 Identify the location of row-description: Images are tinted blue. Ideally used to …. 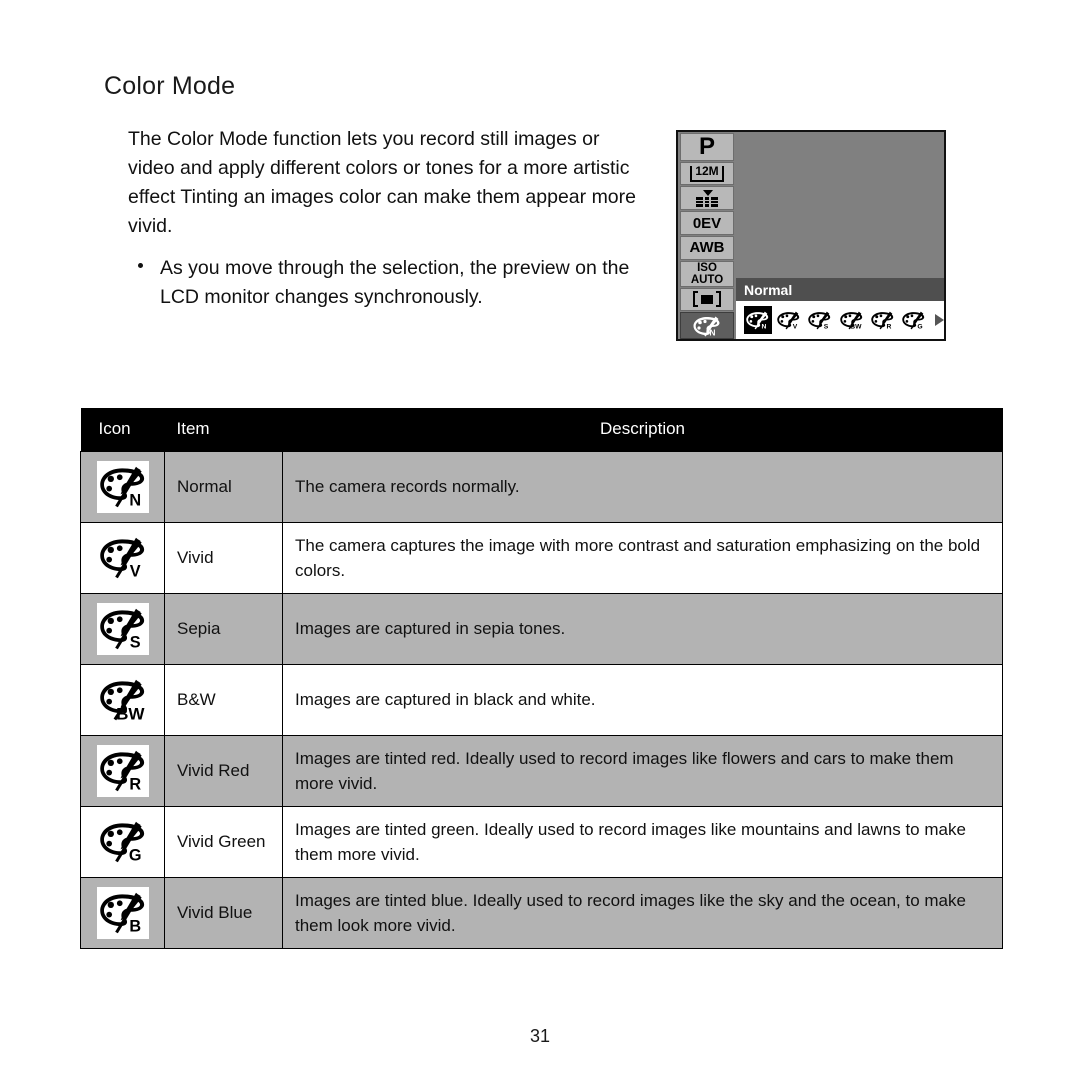
(642, 912).